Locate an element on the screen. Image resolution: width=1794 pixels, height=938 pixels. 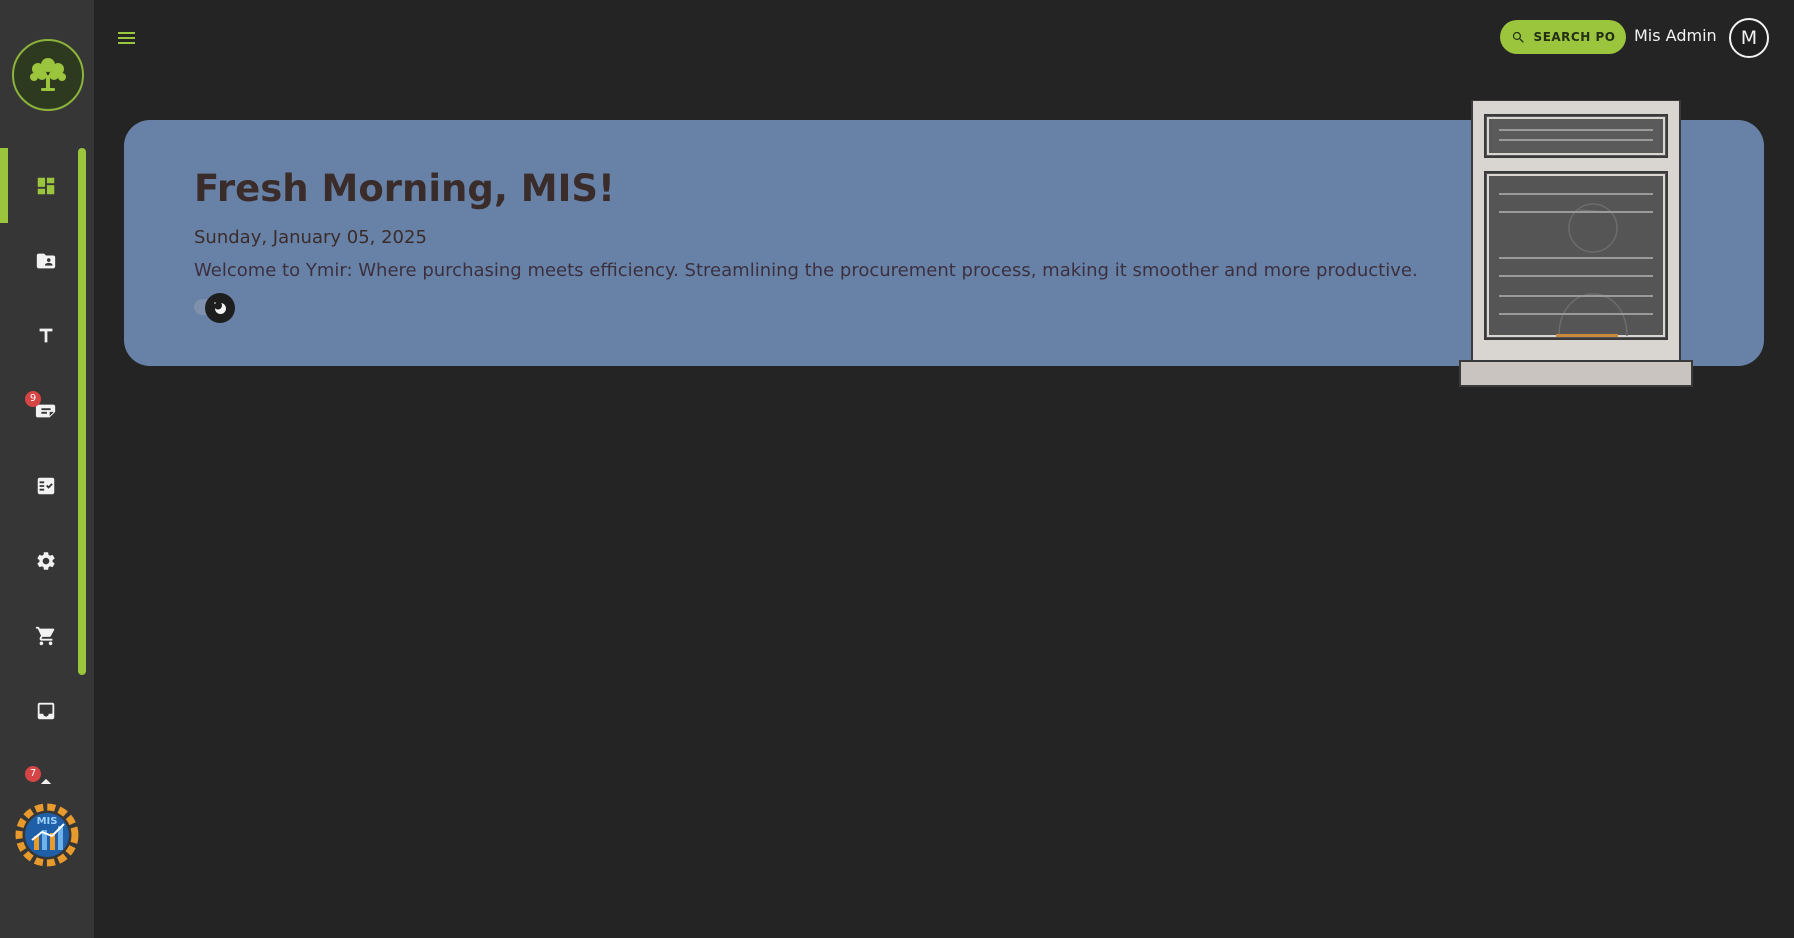
mis-gear-chart-icon: MIS is located at coordinates (47, 835).